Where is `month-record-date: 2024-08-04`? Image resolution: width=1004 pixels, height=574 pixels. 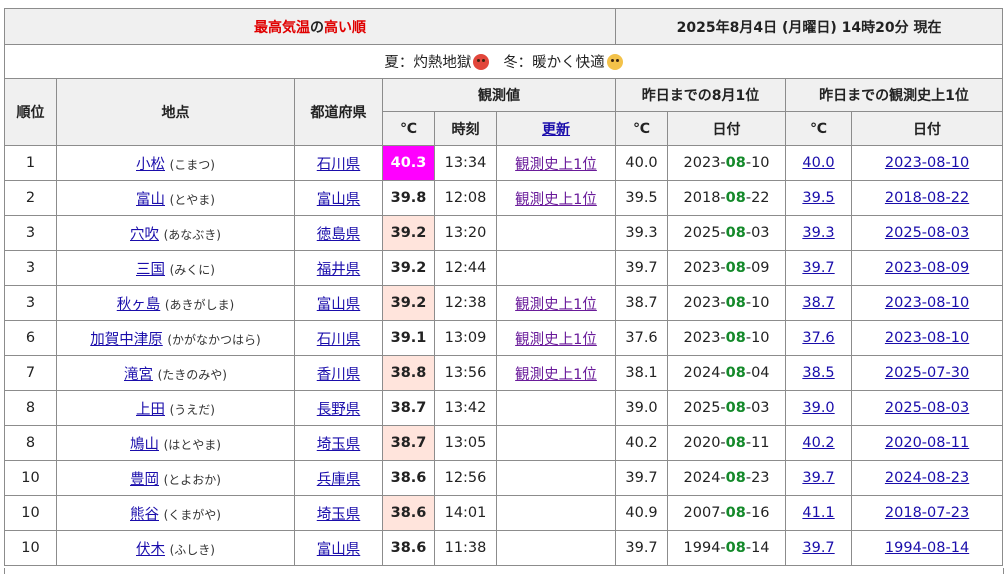 month-record-date: 2024-08-04 is located at coordinates (727, 373).